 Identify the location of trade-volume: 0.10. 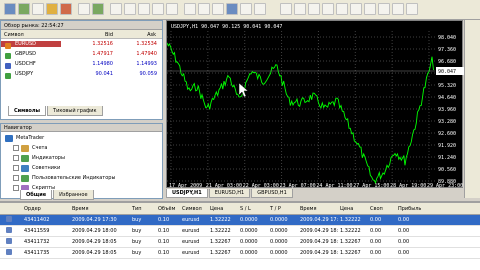
(164, 242).